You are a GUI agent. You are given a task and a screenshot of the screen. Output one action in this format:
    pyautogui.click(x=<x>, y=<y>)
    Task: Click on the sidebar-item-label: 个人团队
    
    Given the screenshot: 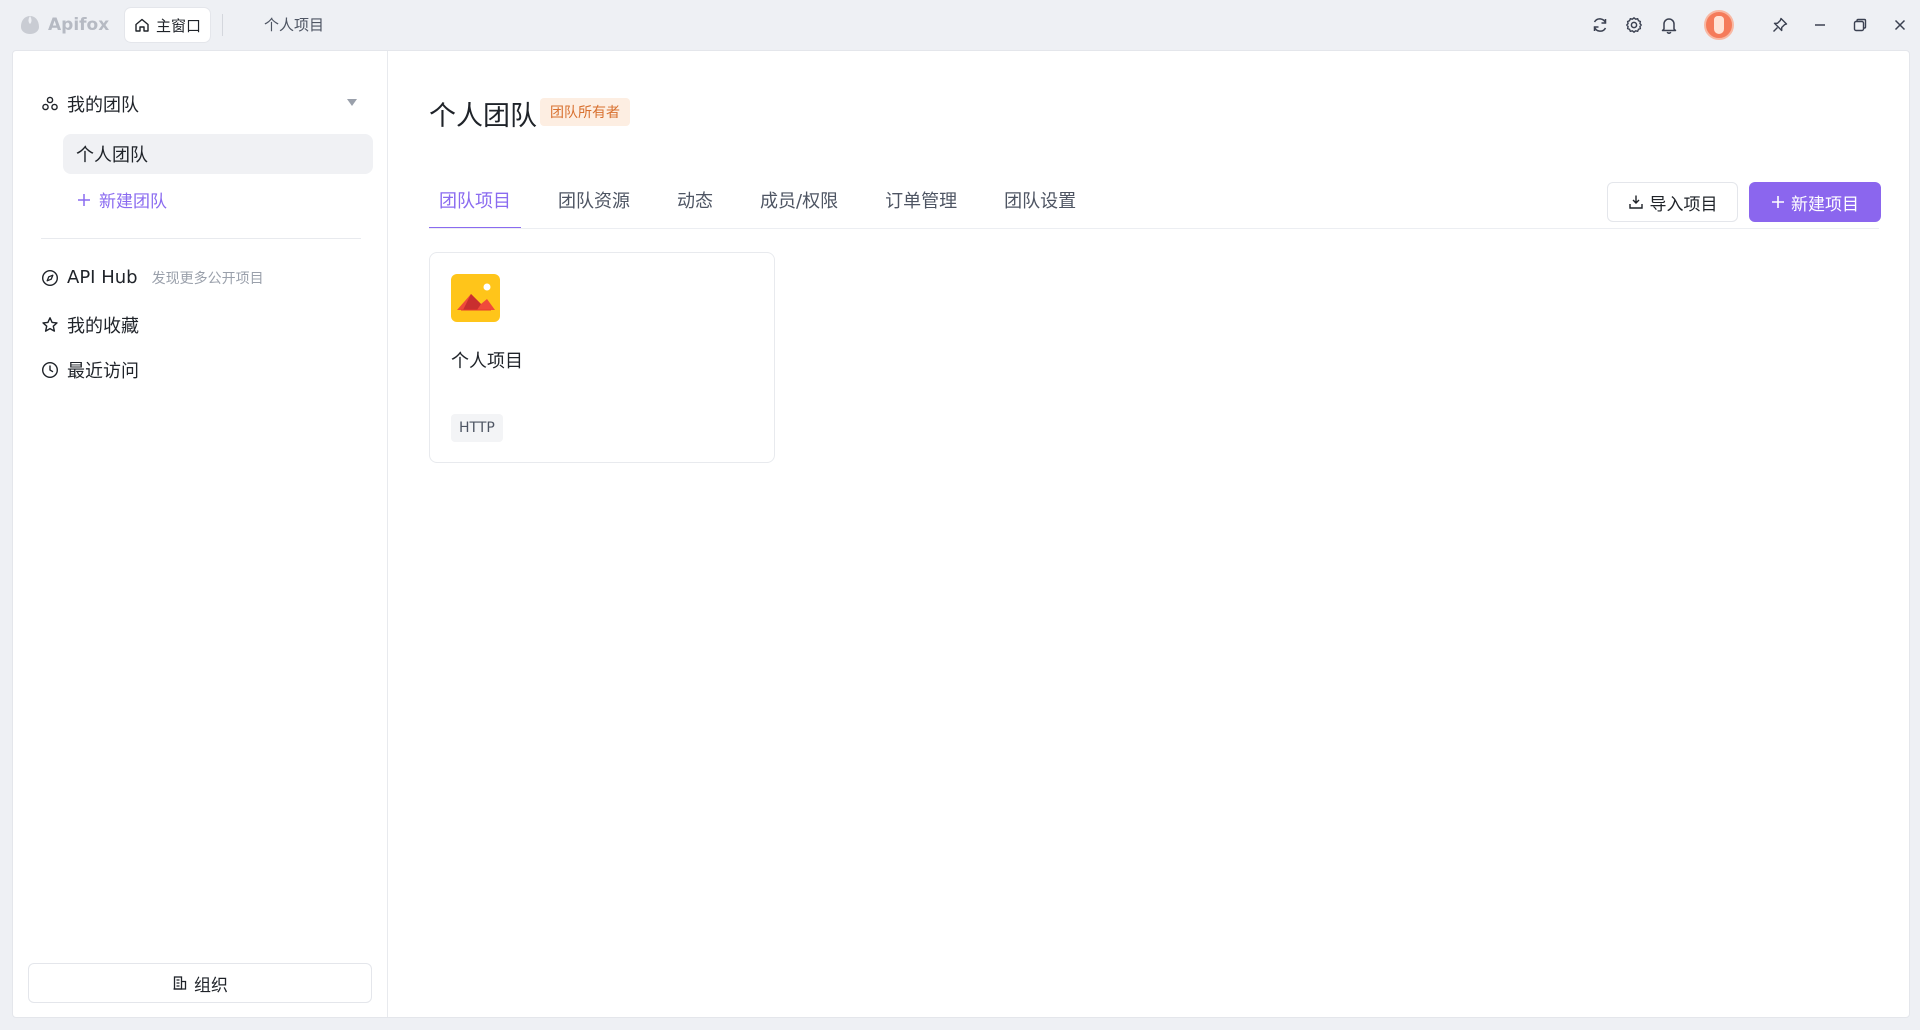 What is the action you would take?
    pyautogui.click(x=112, y=155)
    